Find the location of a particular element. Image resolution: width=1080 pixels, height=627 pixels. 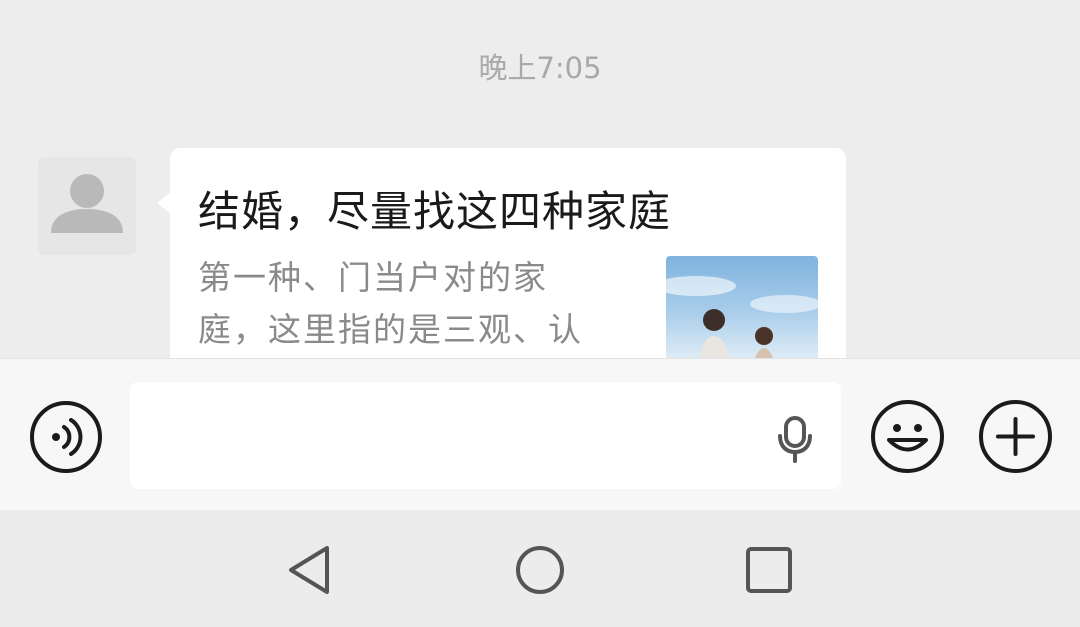

smiley-face-icon is located at coordinates (907, 438).